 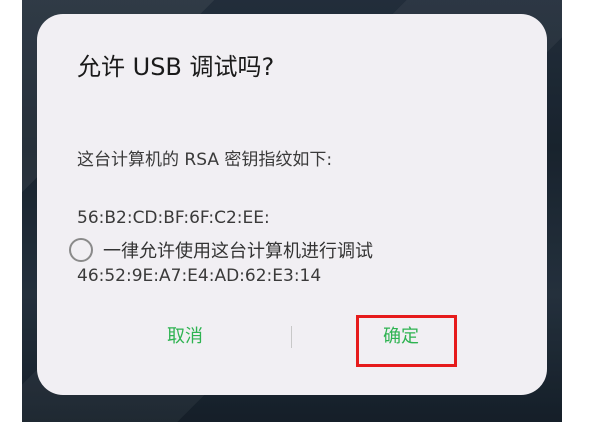 I want to click on checkbox-circle-icon, so click(x=81, y=250).